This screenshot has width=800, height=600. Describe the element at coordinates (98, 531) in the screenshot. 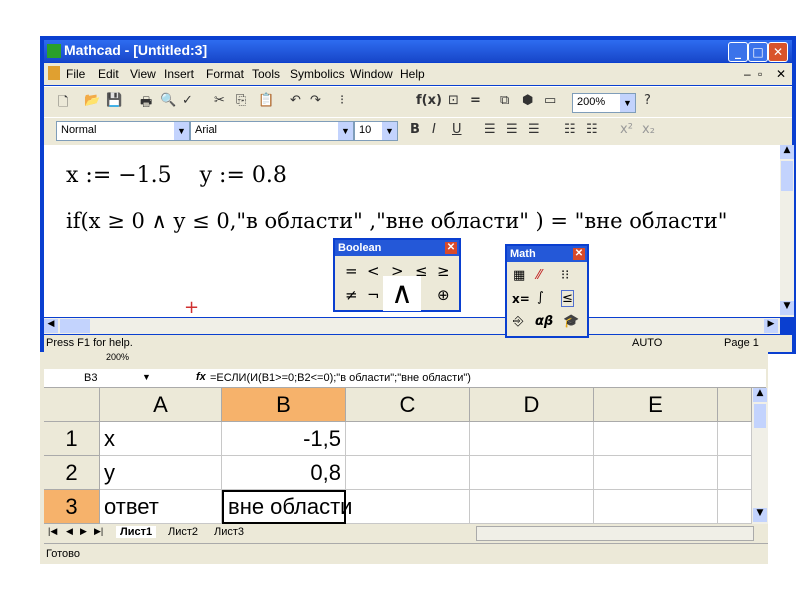

I see `last-sheet-icon: ▶|` at that location.